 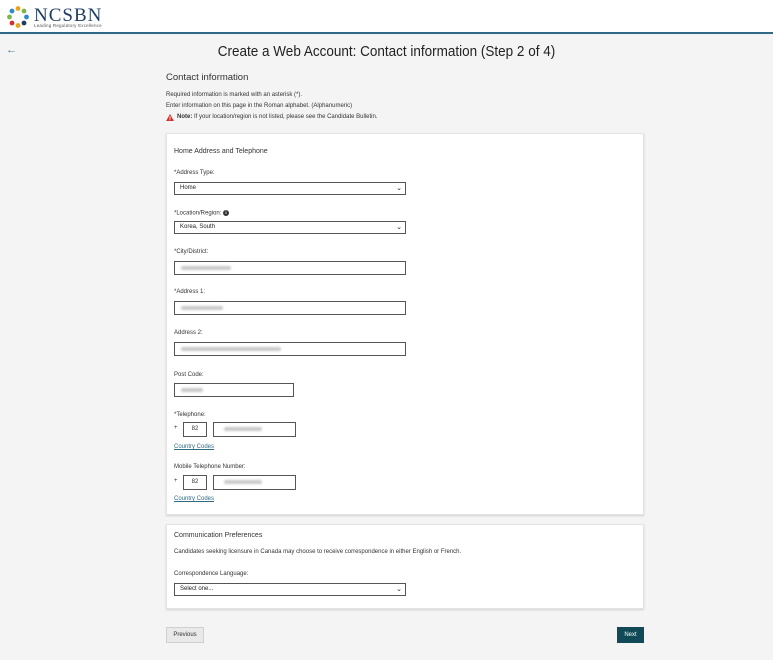 What do you see at coordinates (218, 535) in the screenshot?
I see `communication-preferences-title: Communication Preferences` at bounding box center [218, 535].